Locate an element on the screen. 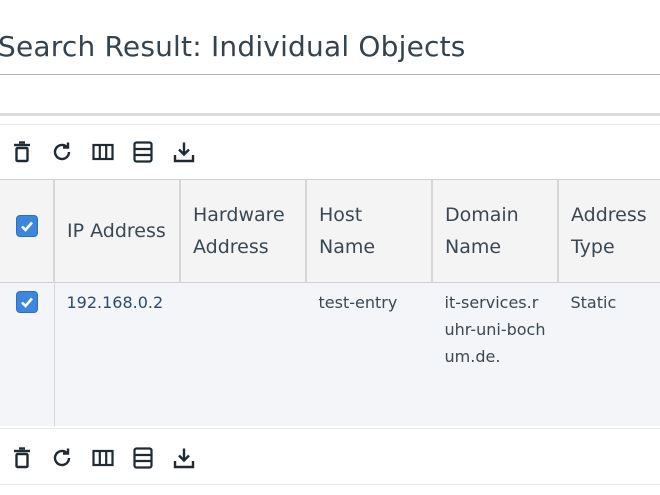 The width and height of the screenshot is (660, 495). column-header-address-type: Address Type is located at coordinates (609, 231).